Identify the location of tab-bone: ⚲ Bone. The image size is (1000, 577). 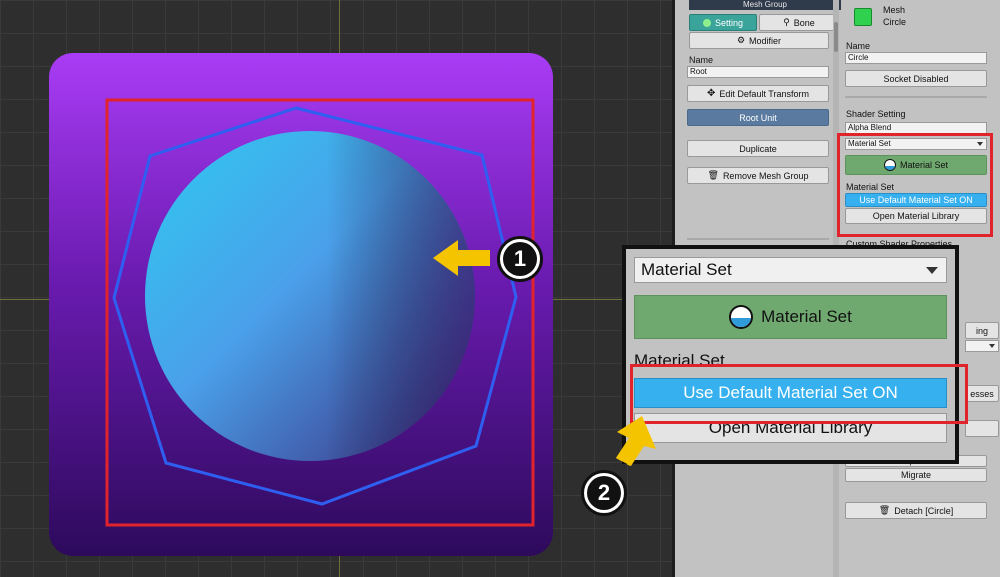
(799, 22).